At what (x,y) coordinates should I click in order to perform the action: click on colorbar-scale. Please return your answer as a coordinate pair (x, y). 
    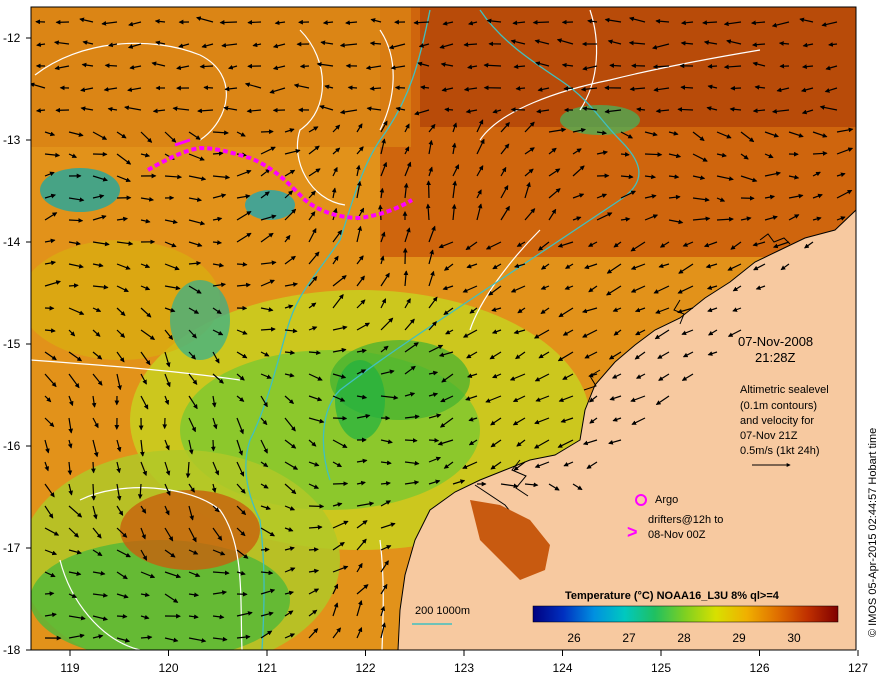
    Looking at the image, I should click on (685, 614).